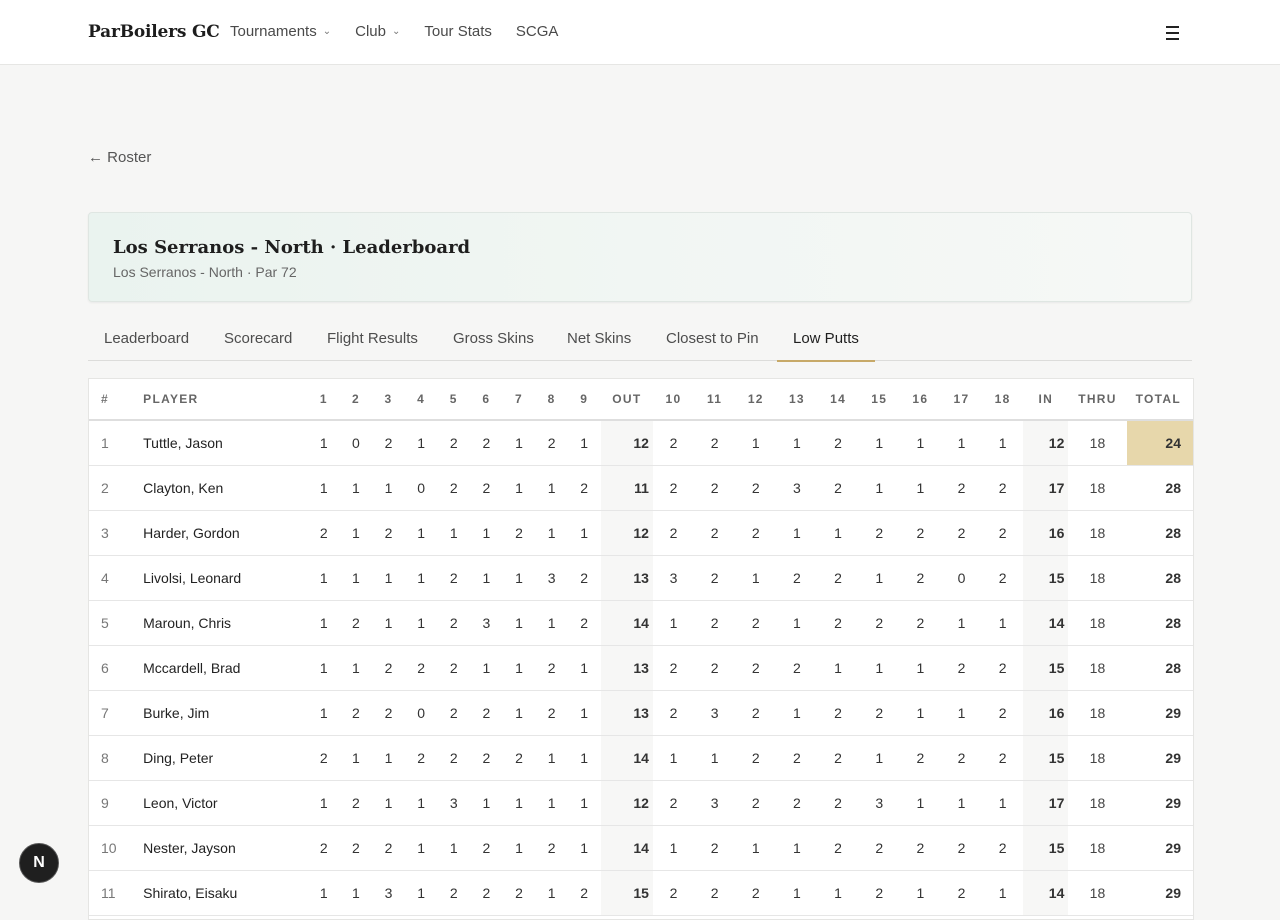 The height and width of the screenshot is (920, 1280). Describe the element at coordinates (879, 400) in the screenshot. I see `column-header: 15` at that location.